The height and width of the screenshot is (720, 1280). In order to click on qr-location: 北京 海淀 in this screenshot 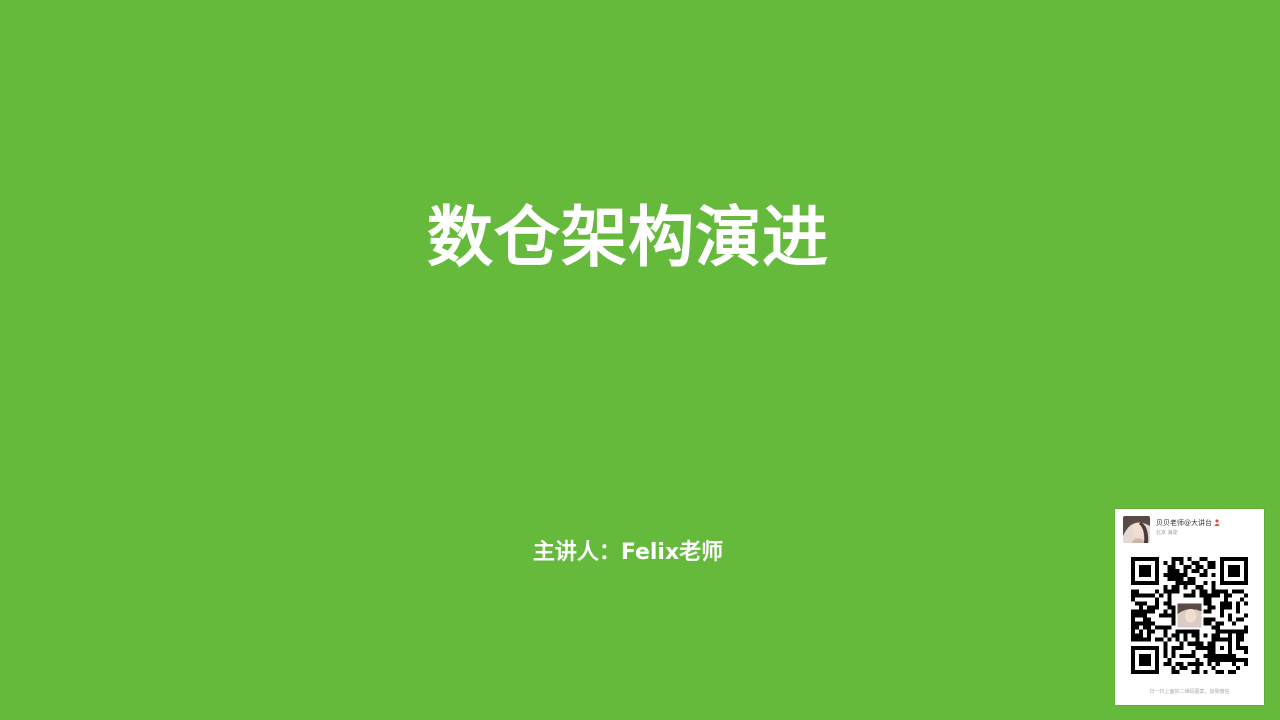, I will do `click(1167, 533)`.